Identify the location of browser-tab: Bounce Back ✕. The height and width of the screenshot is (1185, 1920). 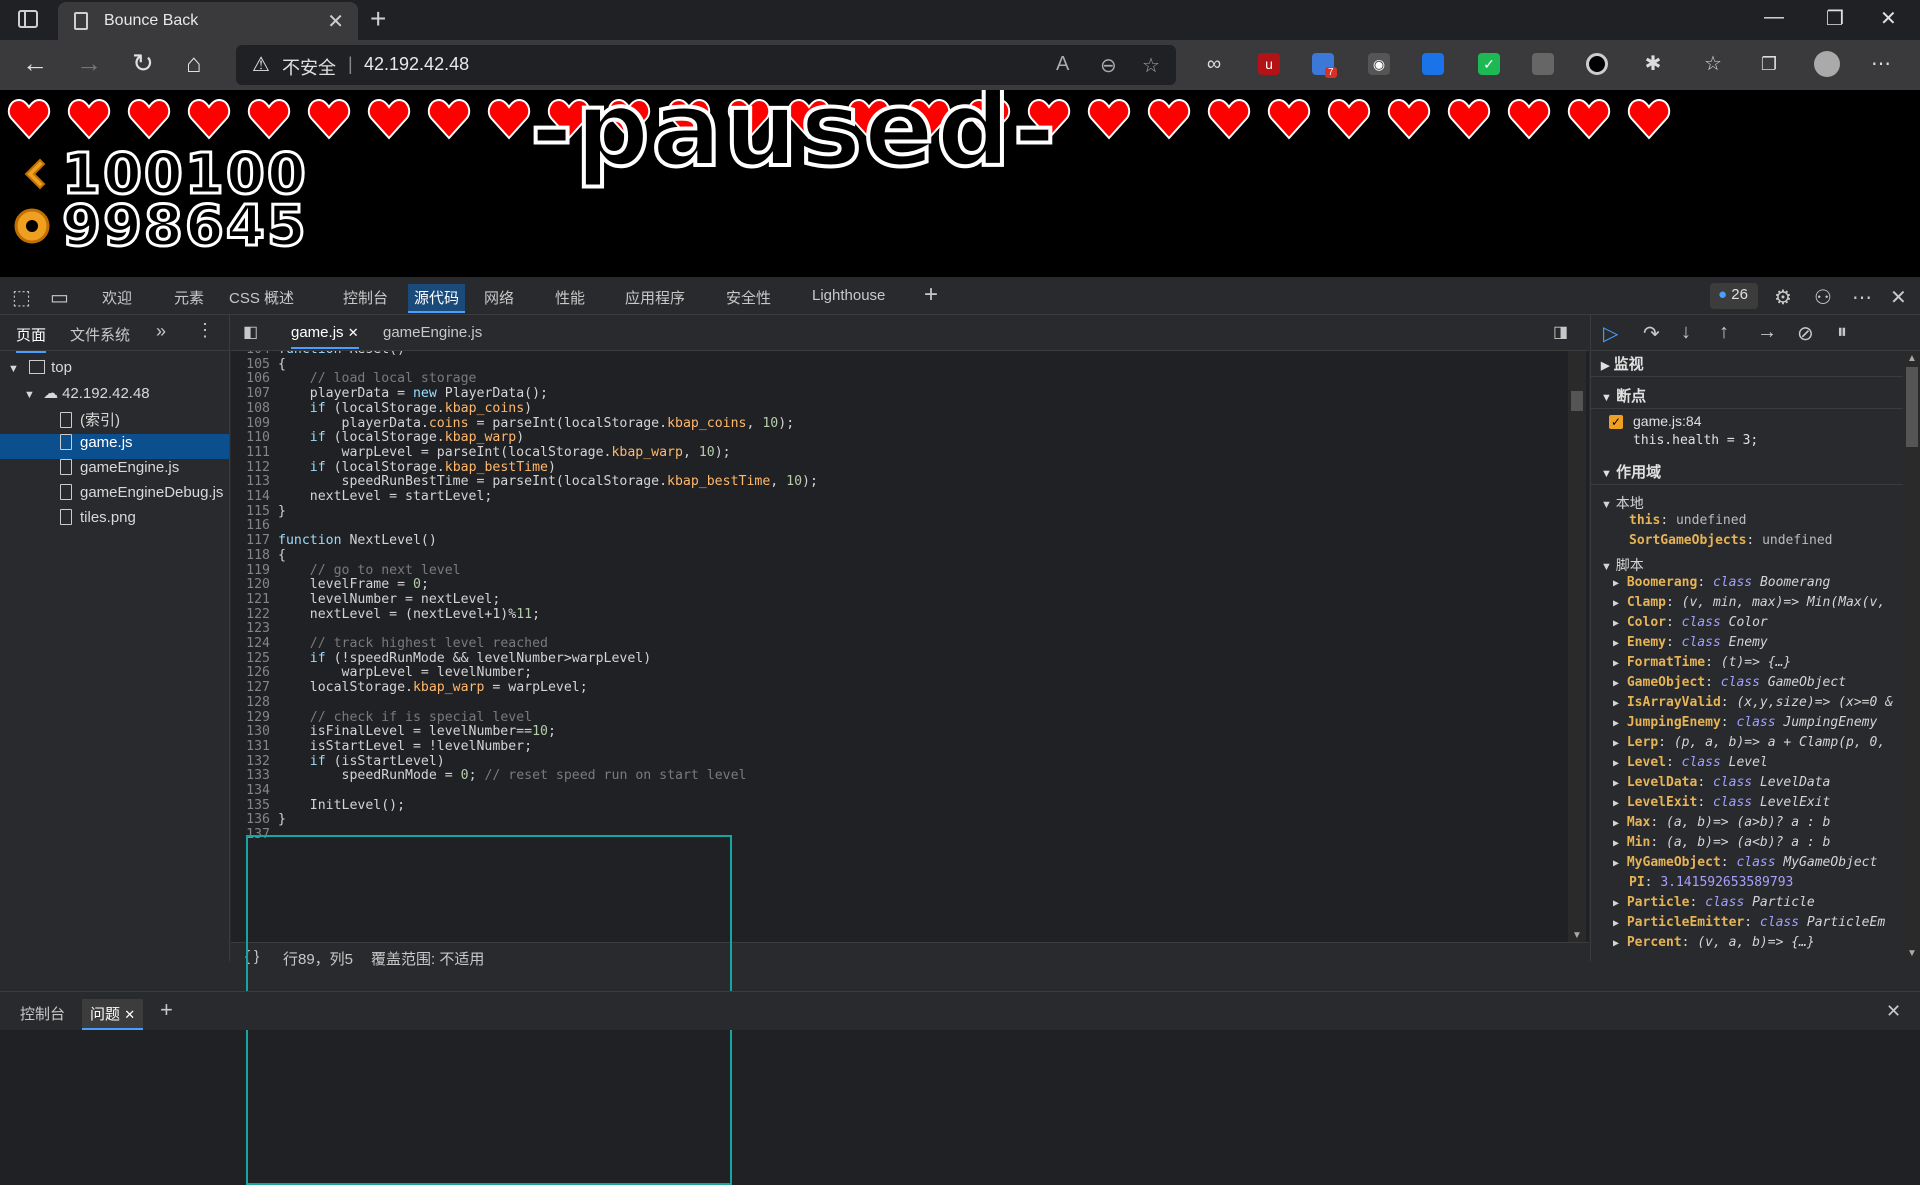
(208, 21).